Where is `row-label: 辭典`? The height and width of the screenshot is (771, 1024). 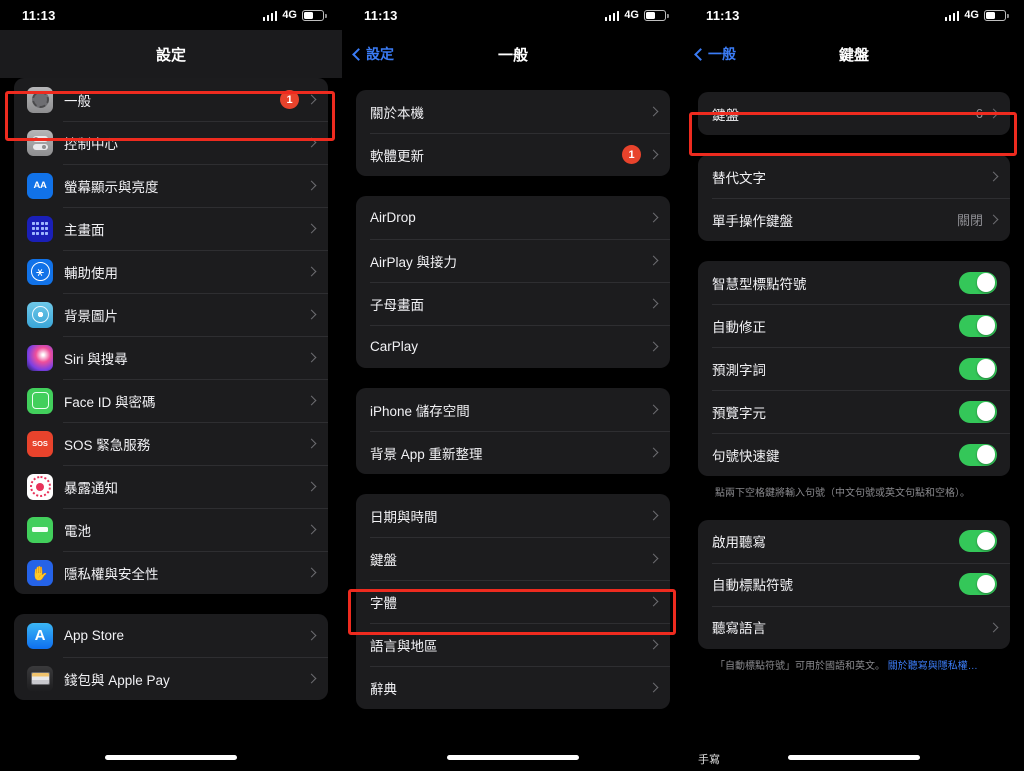 row-label: 辭典 is located at coordinates (383, 689).